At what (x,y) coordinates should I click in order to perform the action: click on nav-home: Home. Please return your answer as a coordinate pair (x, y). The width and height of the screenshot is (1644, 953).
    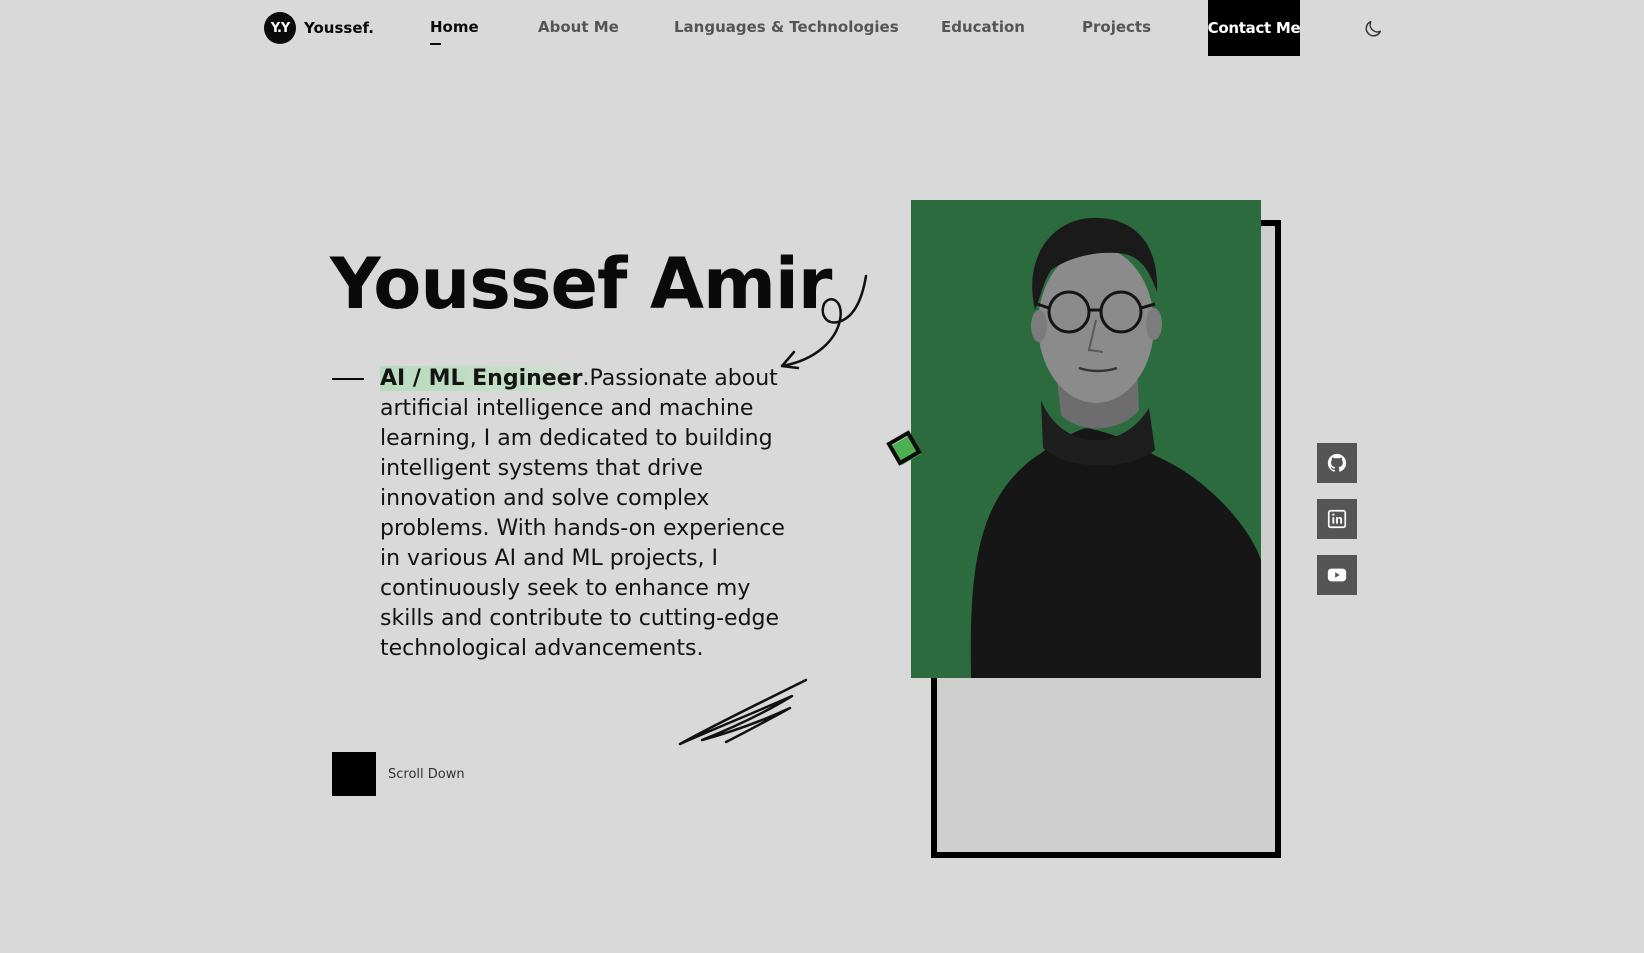
    Looking at the image, I should click on (454, 31).